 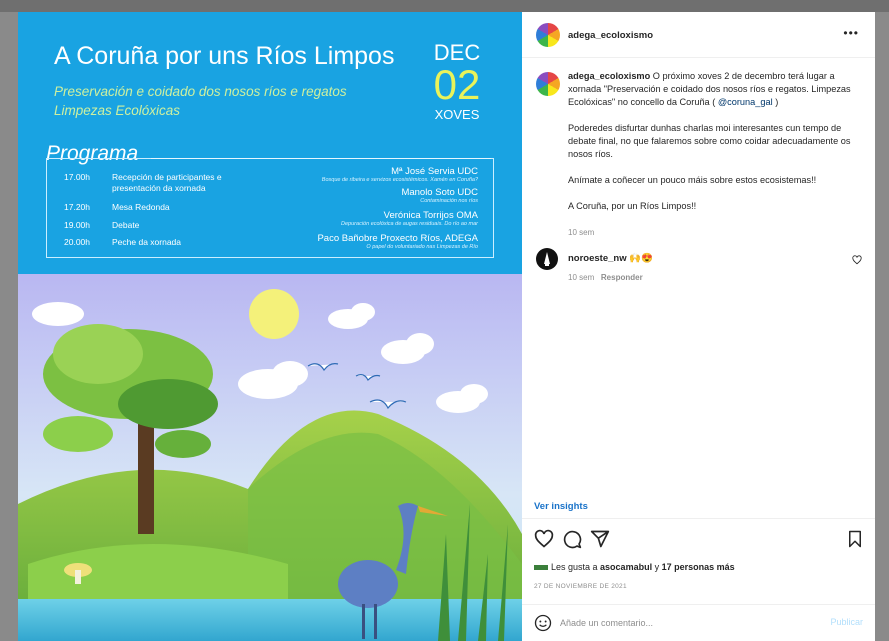 I want to click on emoji-icon, so click(x=543, y=623).